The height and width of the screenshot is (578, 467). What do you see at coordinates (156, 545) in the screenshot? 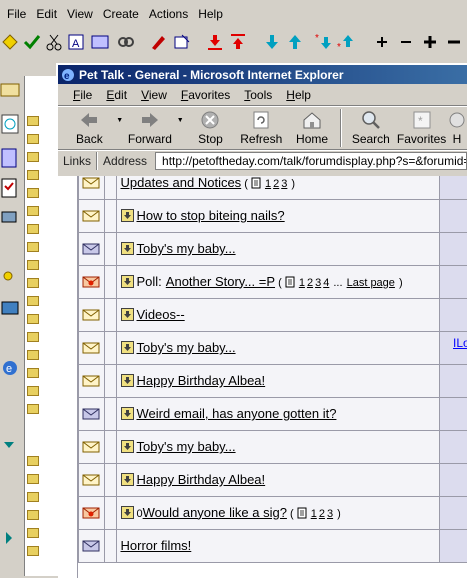
I see `thread-title-link: Horror films!` at bounding box center [156, 545].